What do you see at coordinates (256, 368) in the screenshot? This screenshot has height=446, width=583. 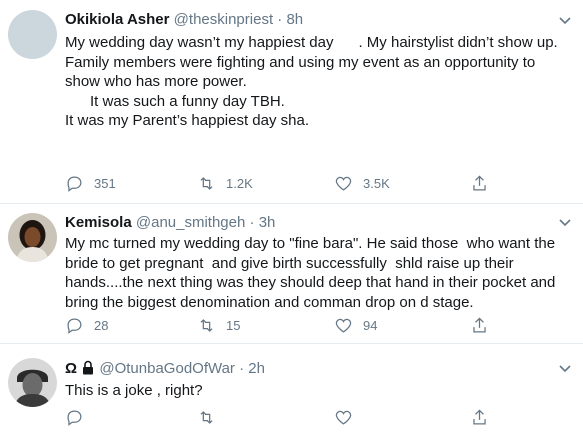 I see `timestamp: 2h` at bounding box center [256, 368].